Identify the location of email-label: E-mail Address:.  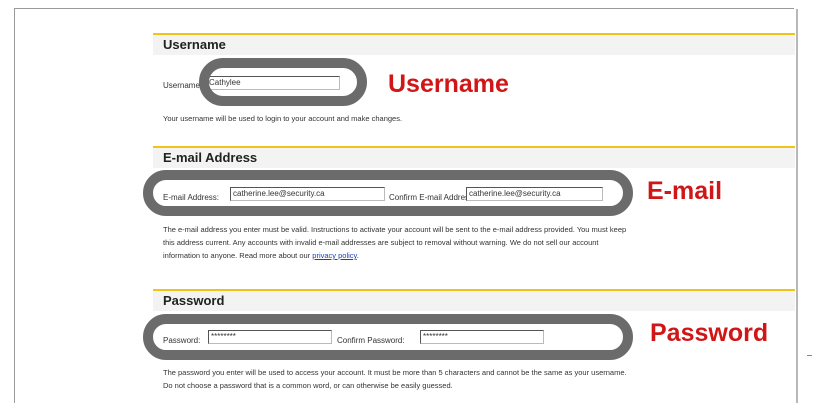
(191, 197).